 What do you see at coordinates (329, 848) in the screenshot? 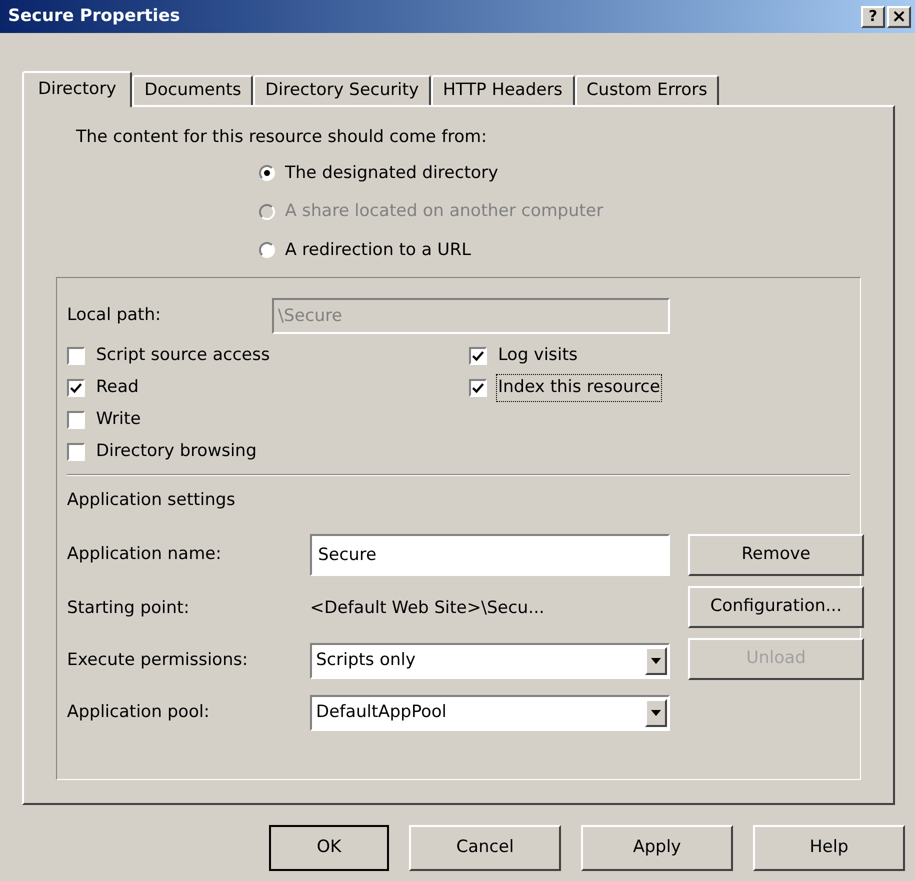
I see `dialog-button: OK` at bounding box center [329, 848].